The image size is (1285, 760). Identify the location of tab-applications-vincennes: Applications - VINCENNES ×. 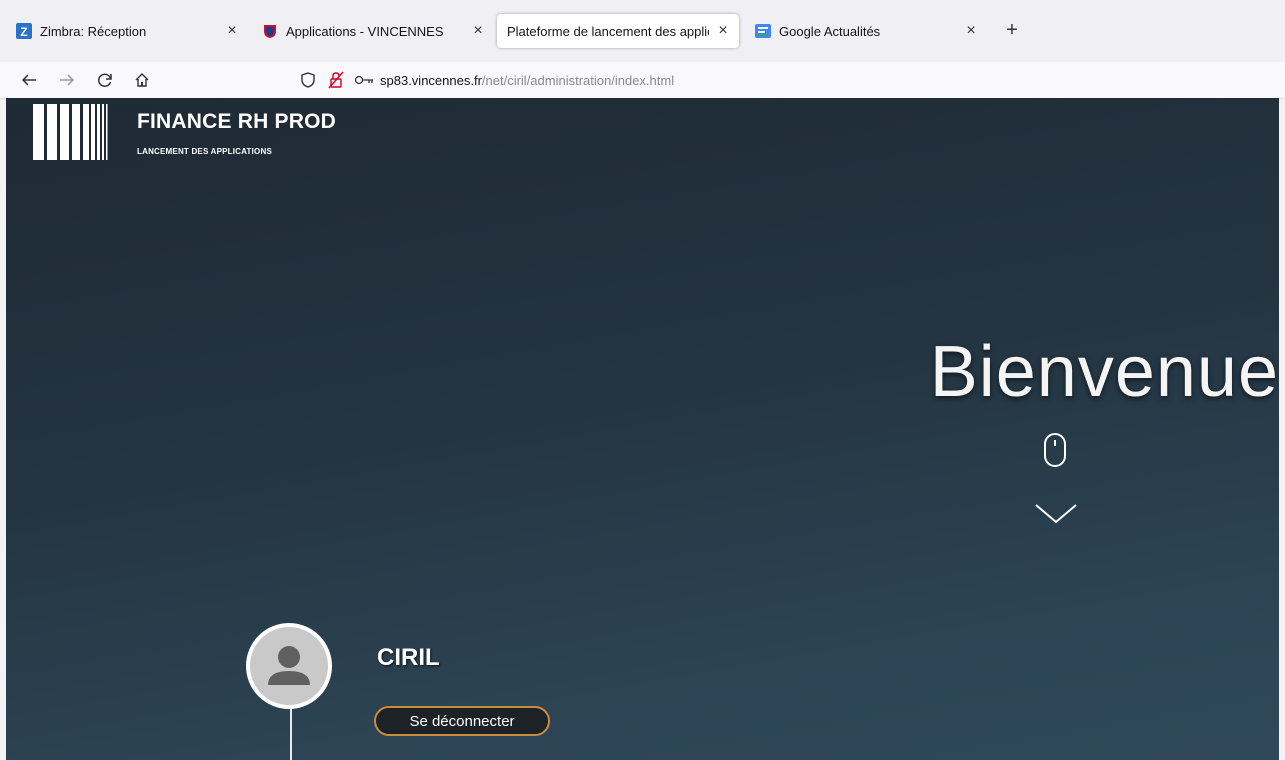
(372, 31).